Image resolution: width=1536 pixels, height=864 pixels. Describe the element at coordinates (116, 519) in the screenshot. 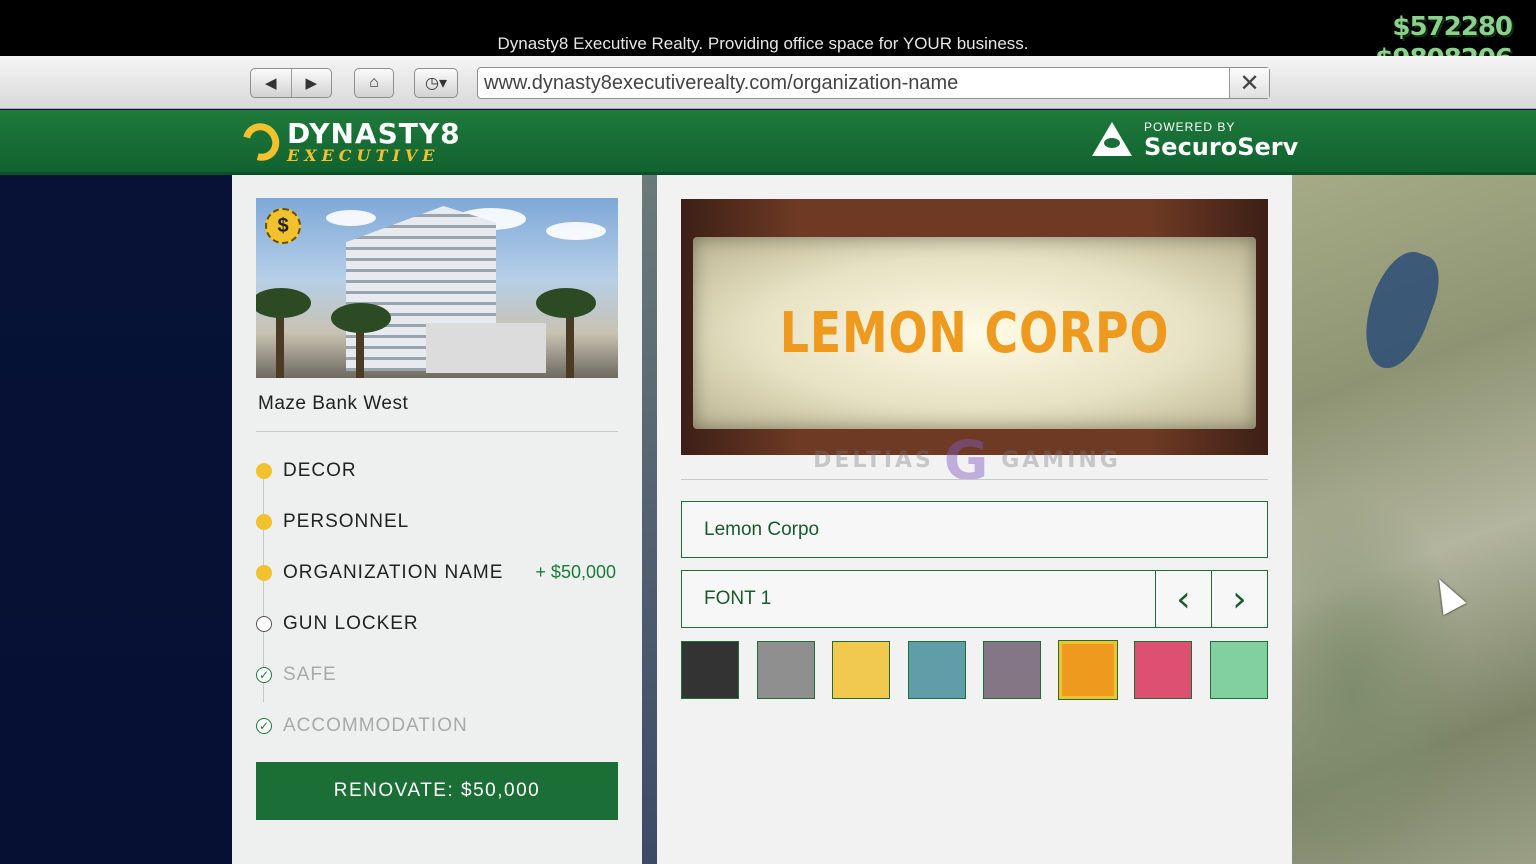

I see `background-left` at that location.